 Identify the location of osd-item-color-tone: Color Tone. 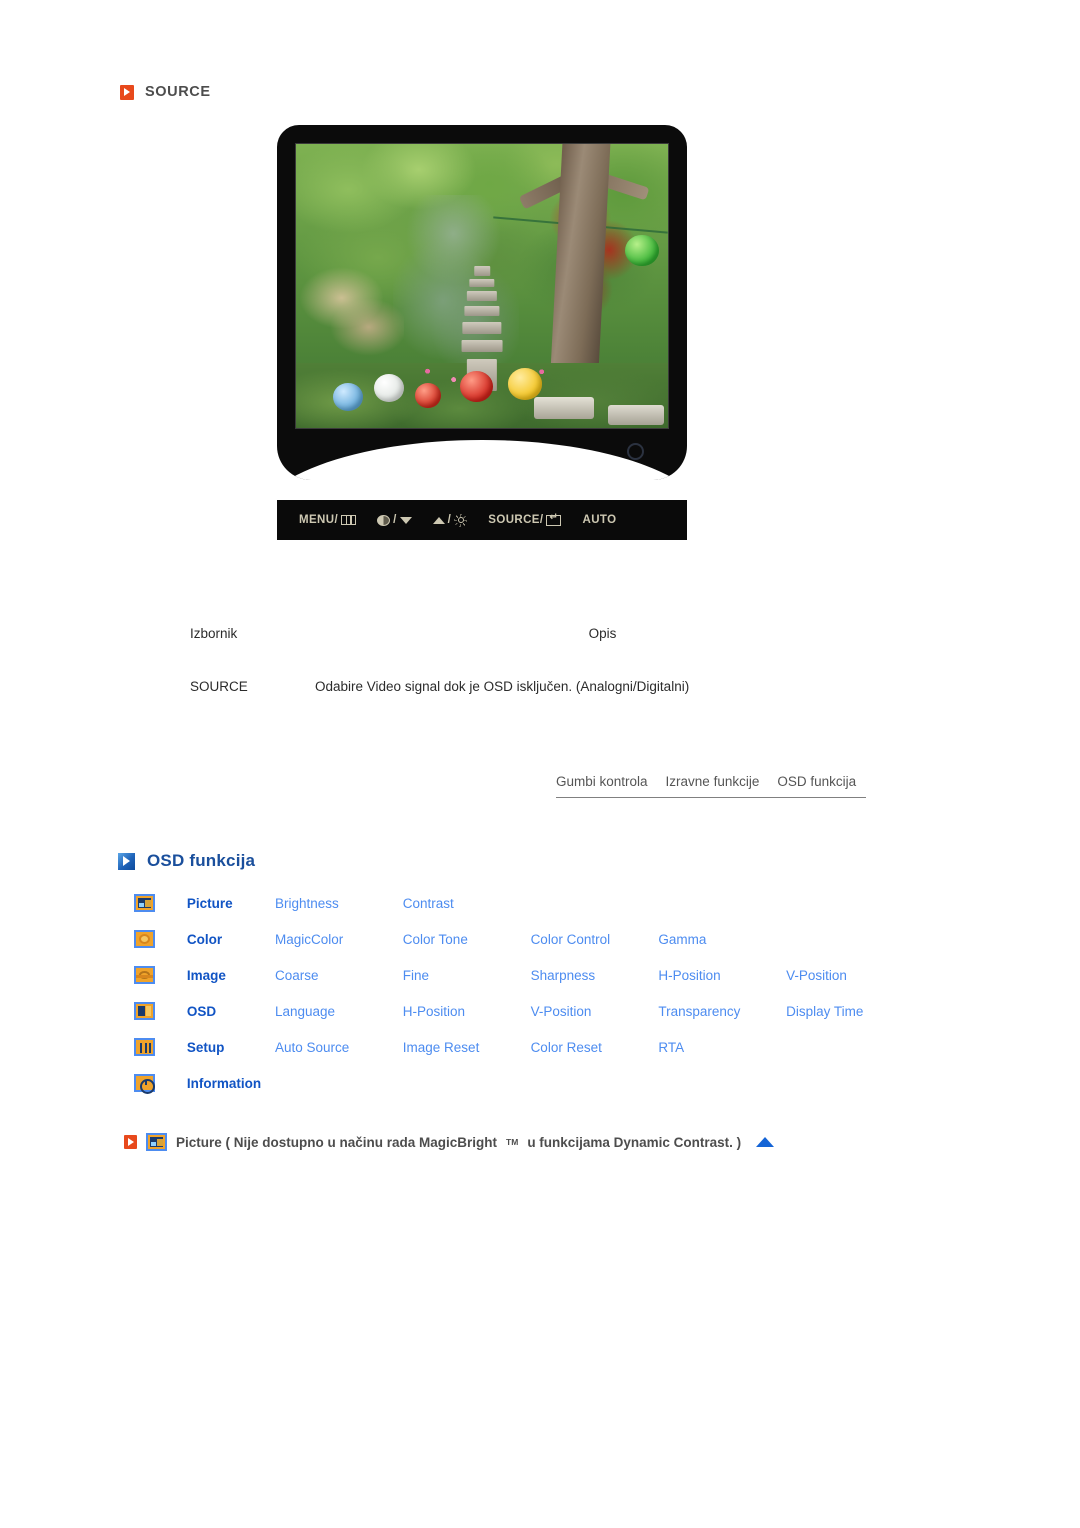
(467, 948).